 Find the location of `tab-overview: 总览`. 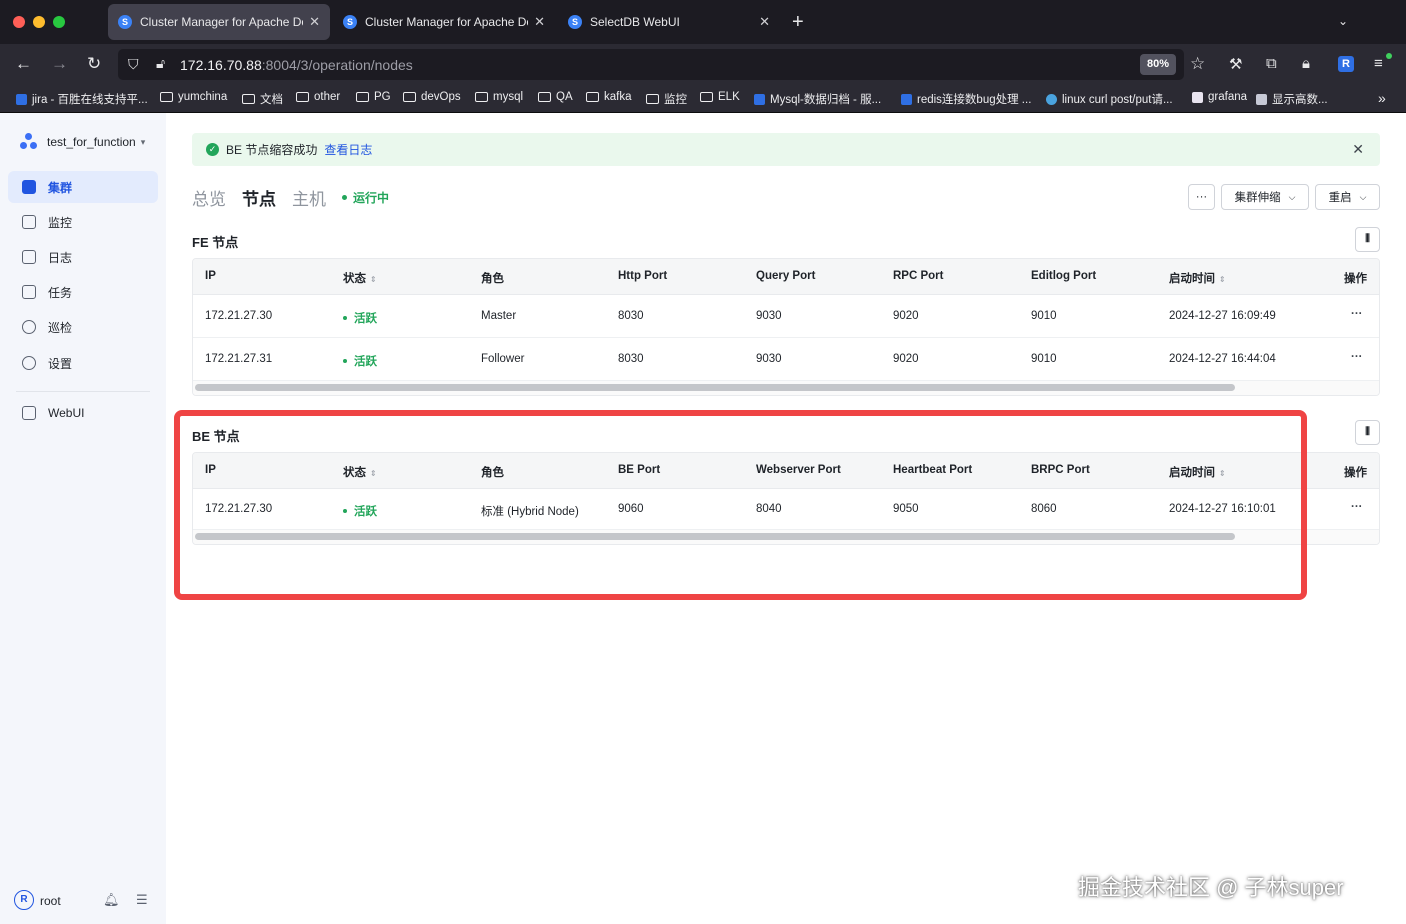

tab-overview: 总览 is located at coordinates (209, 197).